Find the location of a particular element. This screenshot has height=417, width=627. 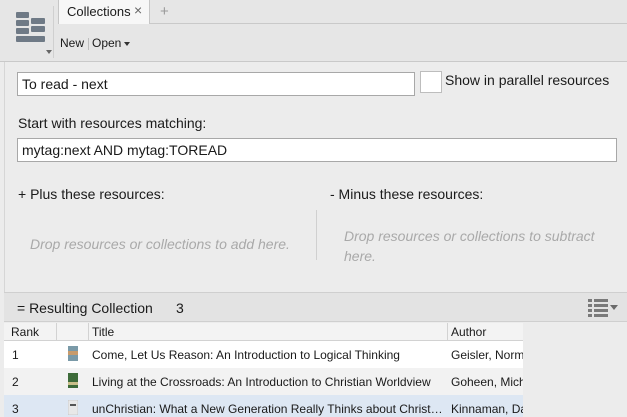

collection-name-input: To read - next is located at coordinates (216, 84).